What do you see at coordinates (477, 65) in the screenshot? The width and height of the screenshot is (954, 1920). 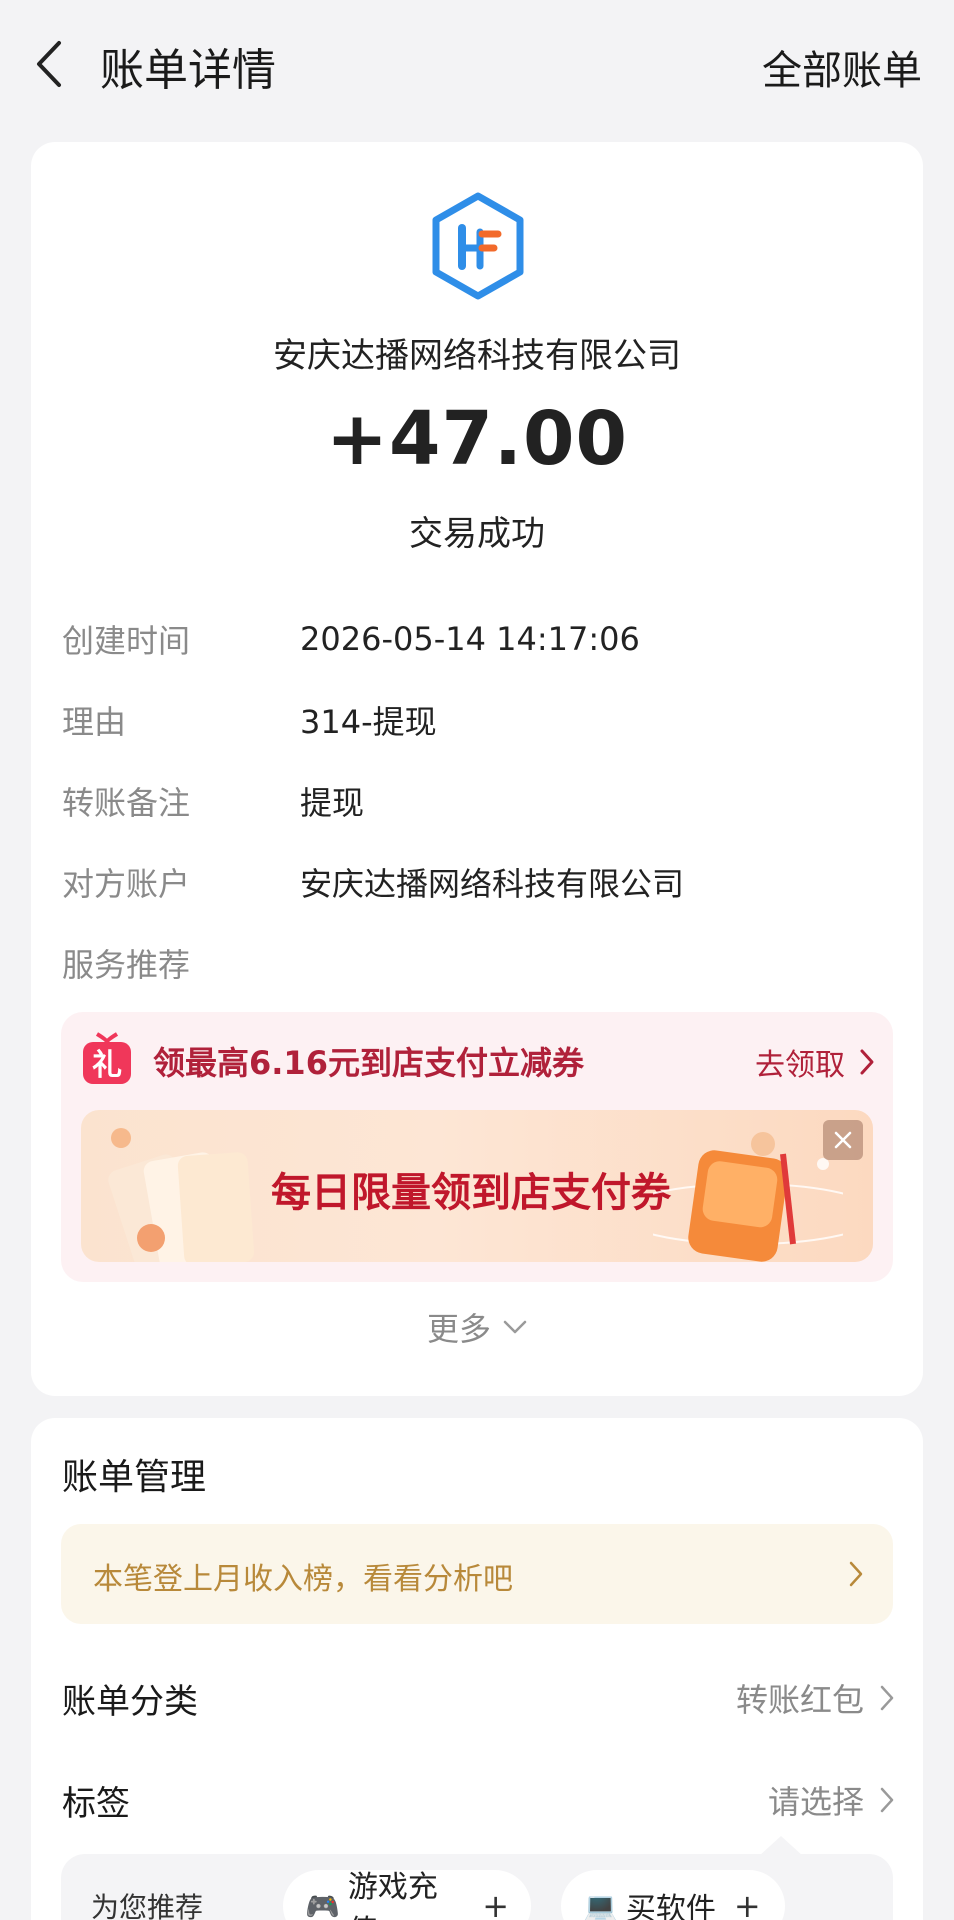 I see `top-bar: 账单详情 全部账单` at bounding box center [477, 65].